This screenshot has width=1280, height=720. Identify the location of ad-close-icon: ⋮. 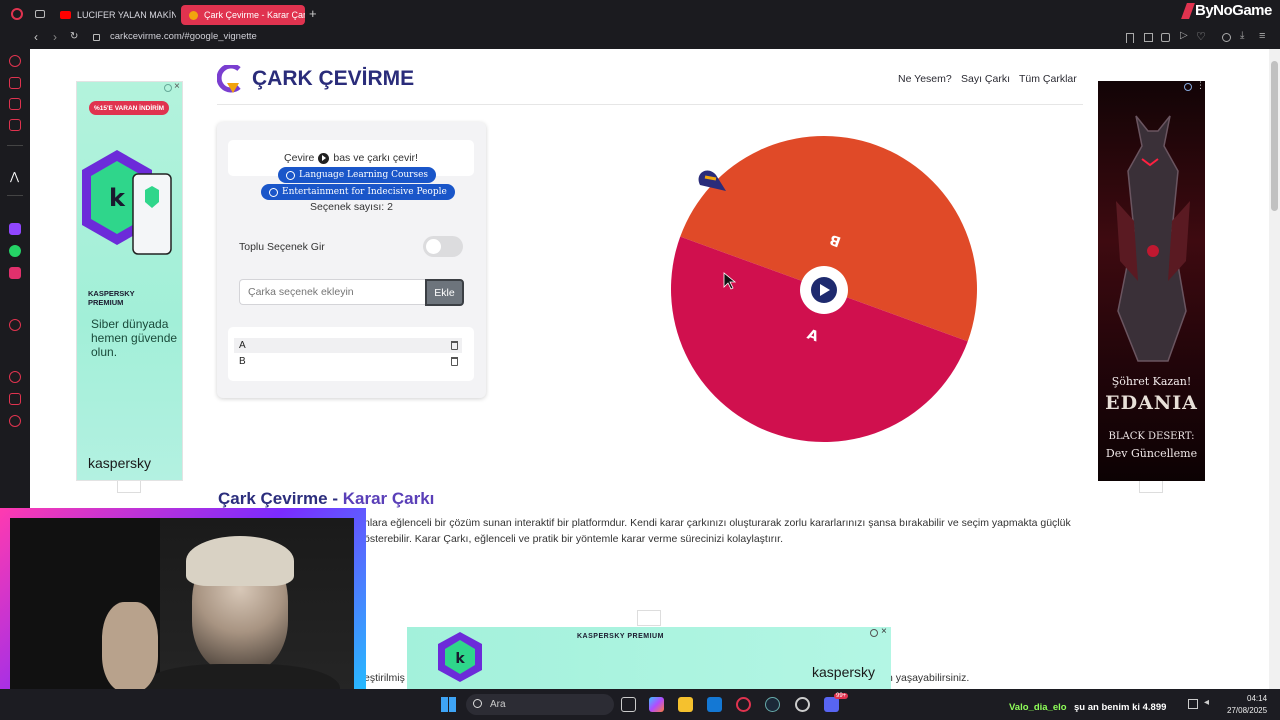
(1200, 85).